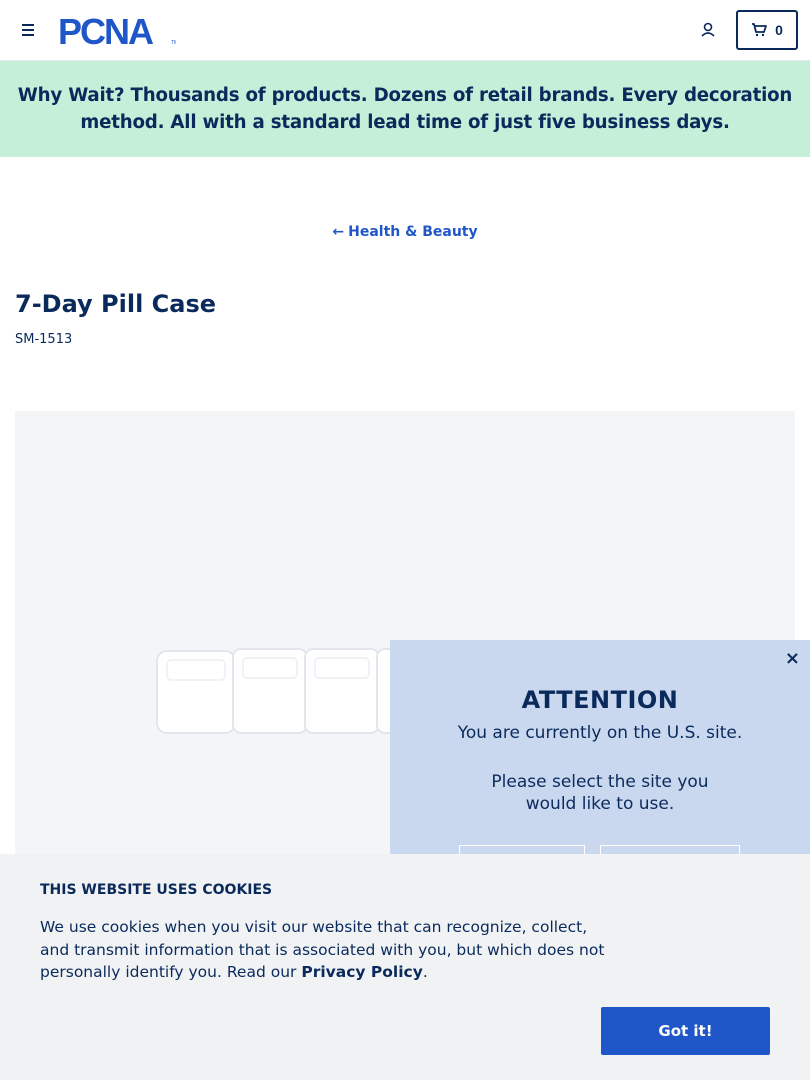 This screenshot has height=1080, width=810. What do you see at coordinates (600, 733) in the screenshot?
I see `current-site-text: You are currently on the U.S. site.` at bounding box center [600, 733].